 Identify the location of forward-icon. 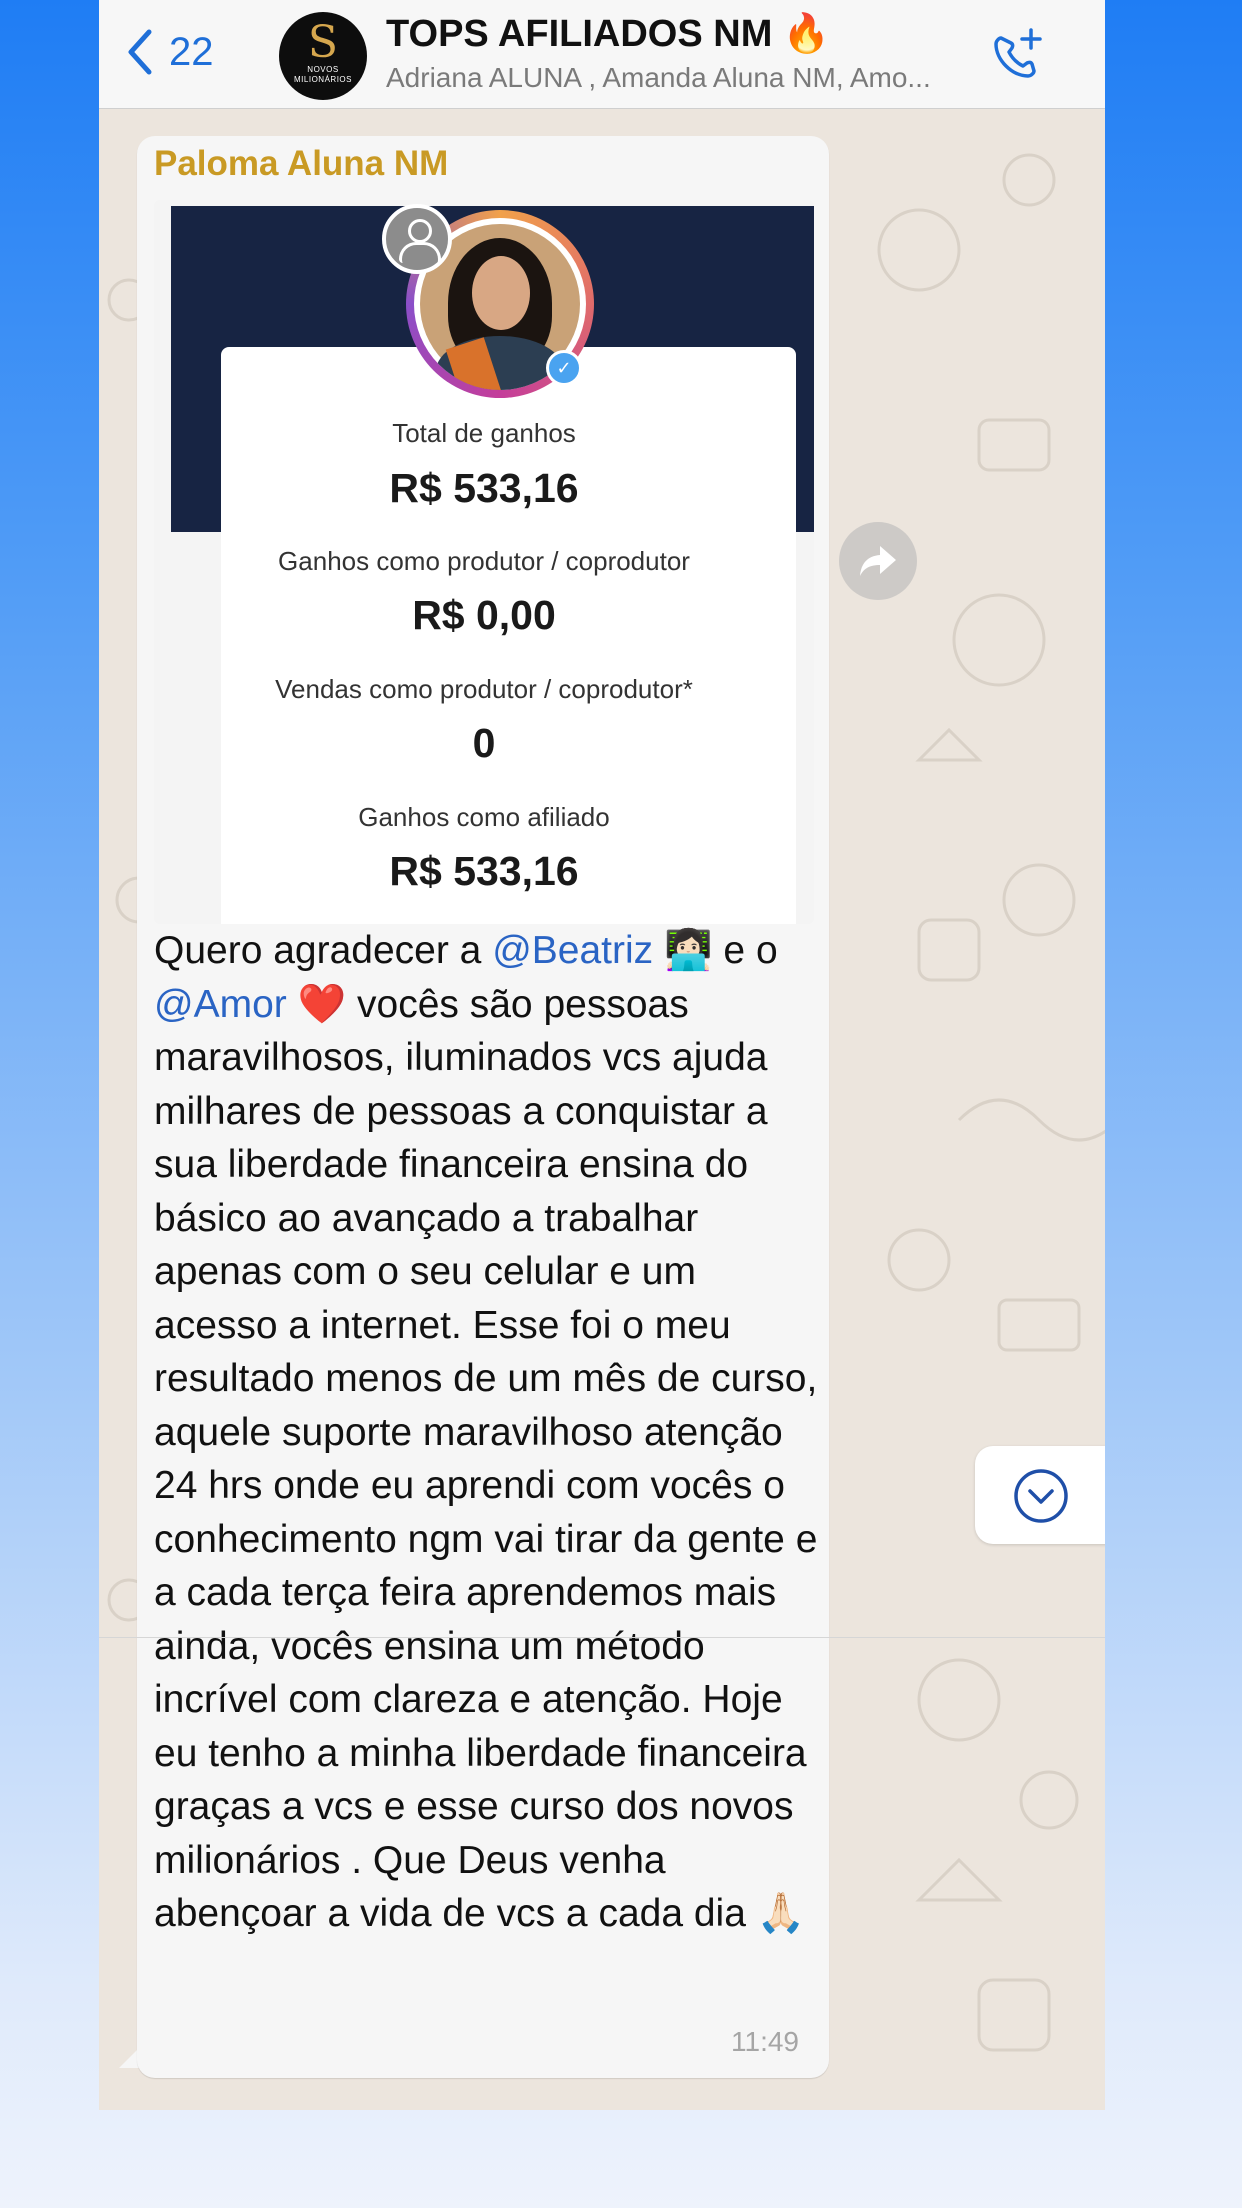
(878, 561).